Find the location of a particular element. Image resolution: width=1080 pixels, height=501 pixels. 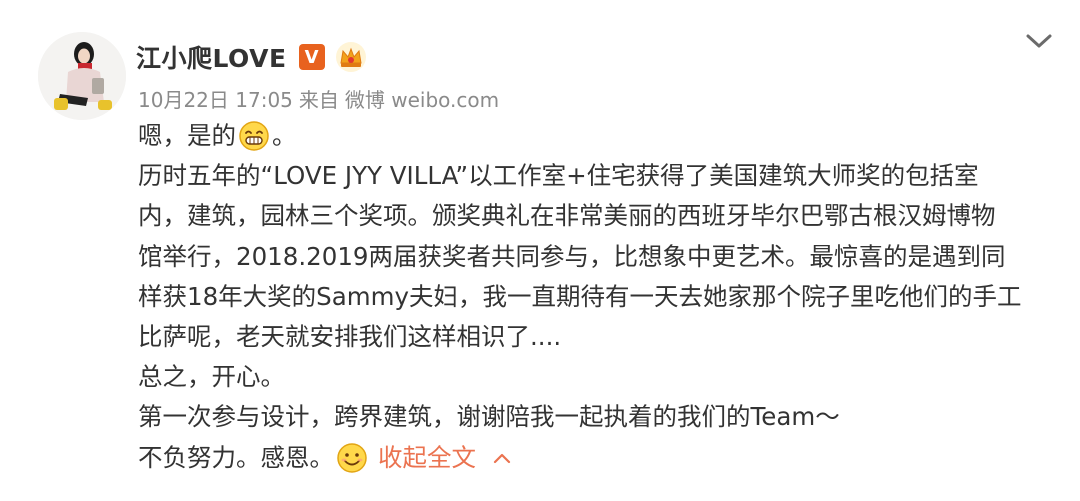

post-line: 馆举行，2018.2019两届获奖者共同参与，比想象中更艺术。最惊喜的是遇到同 is located at coordinates (572, 256).